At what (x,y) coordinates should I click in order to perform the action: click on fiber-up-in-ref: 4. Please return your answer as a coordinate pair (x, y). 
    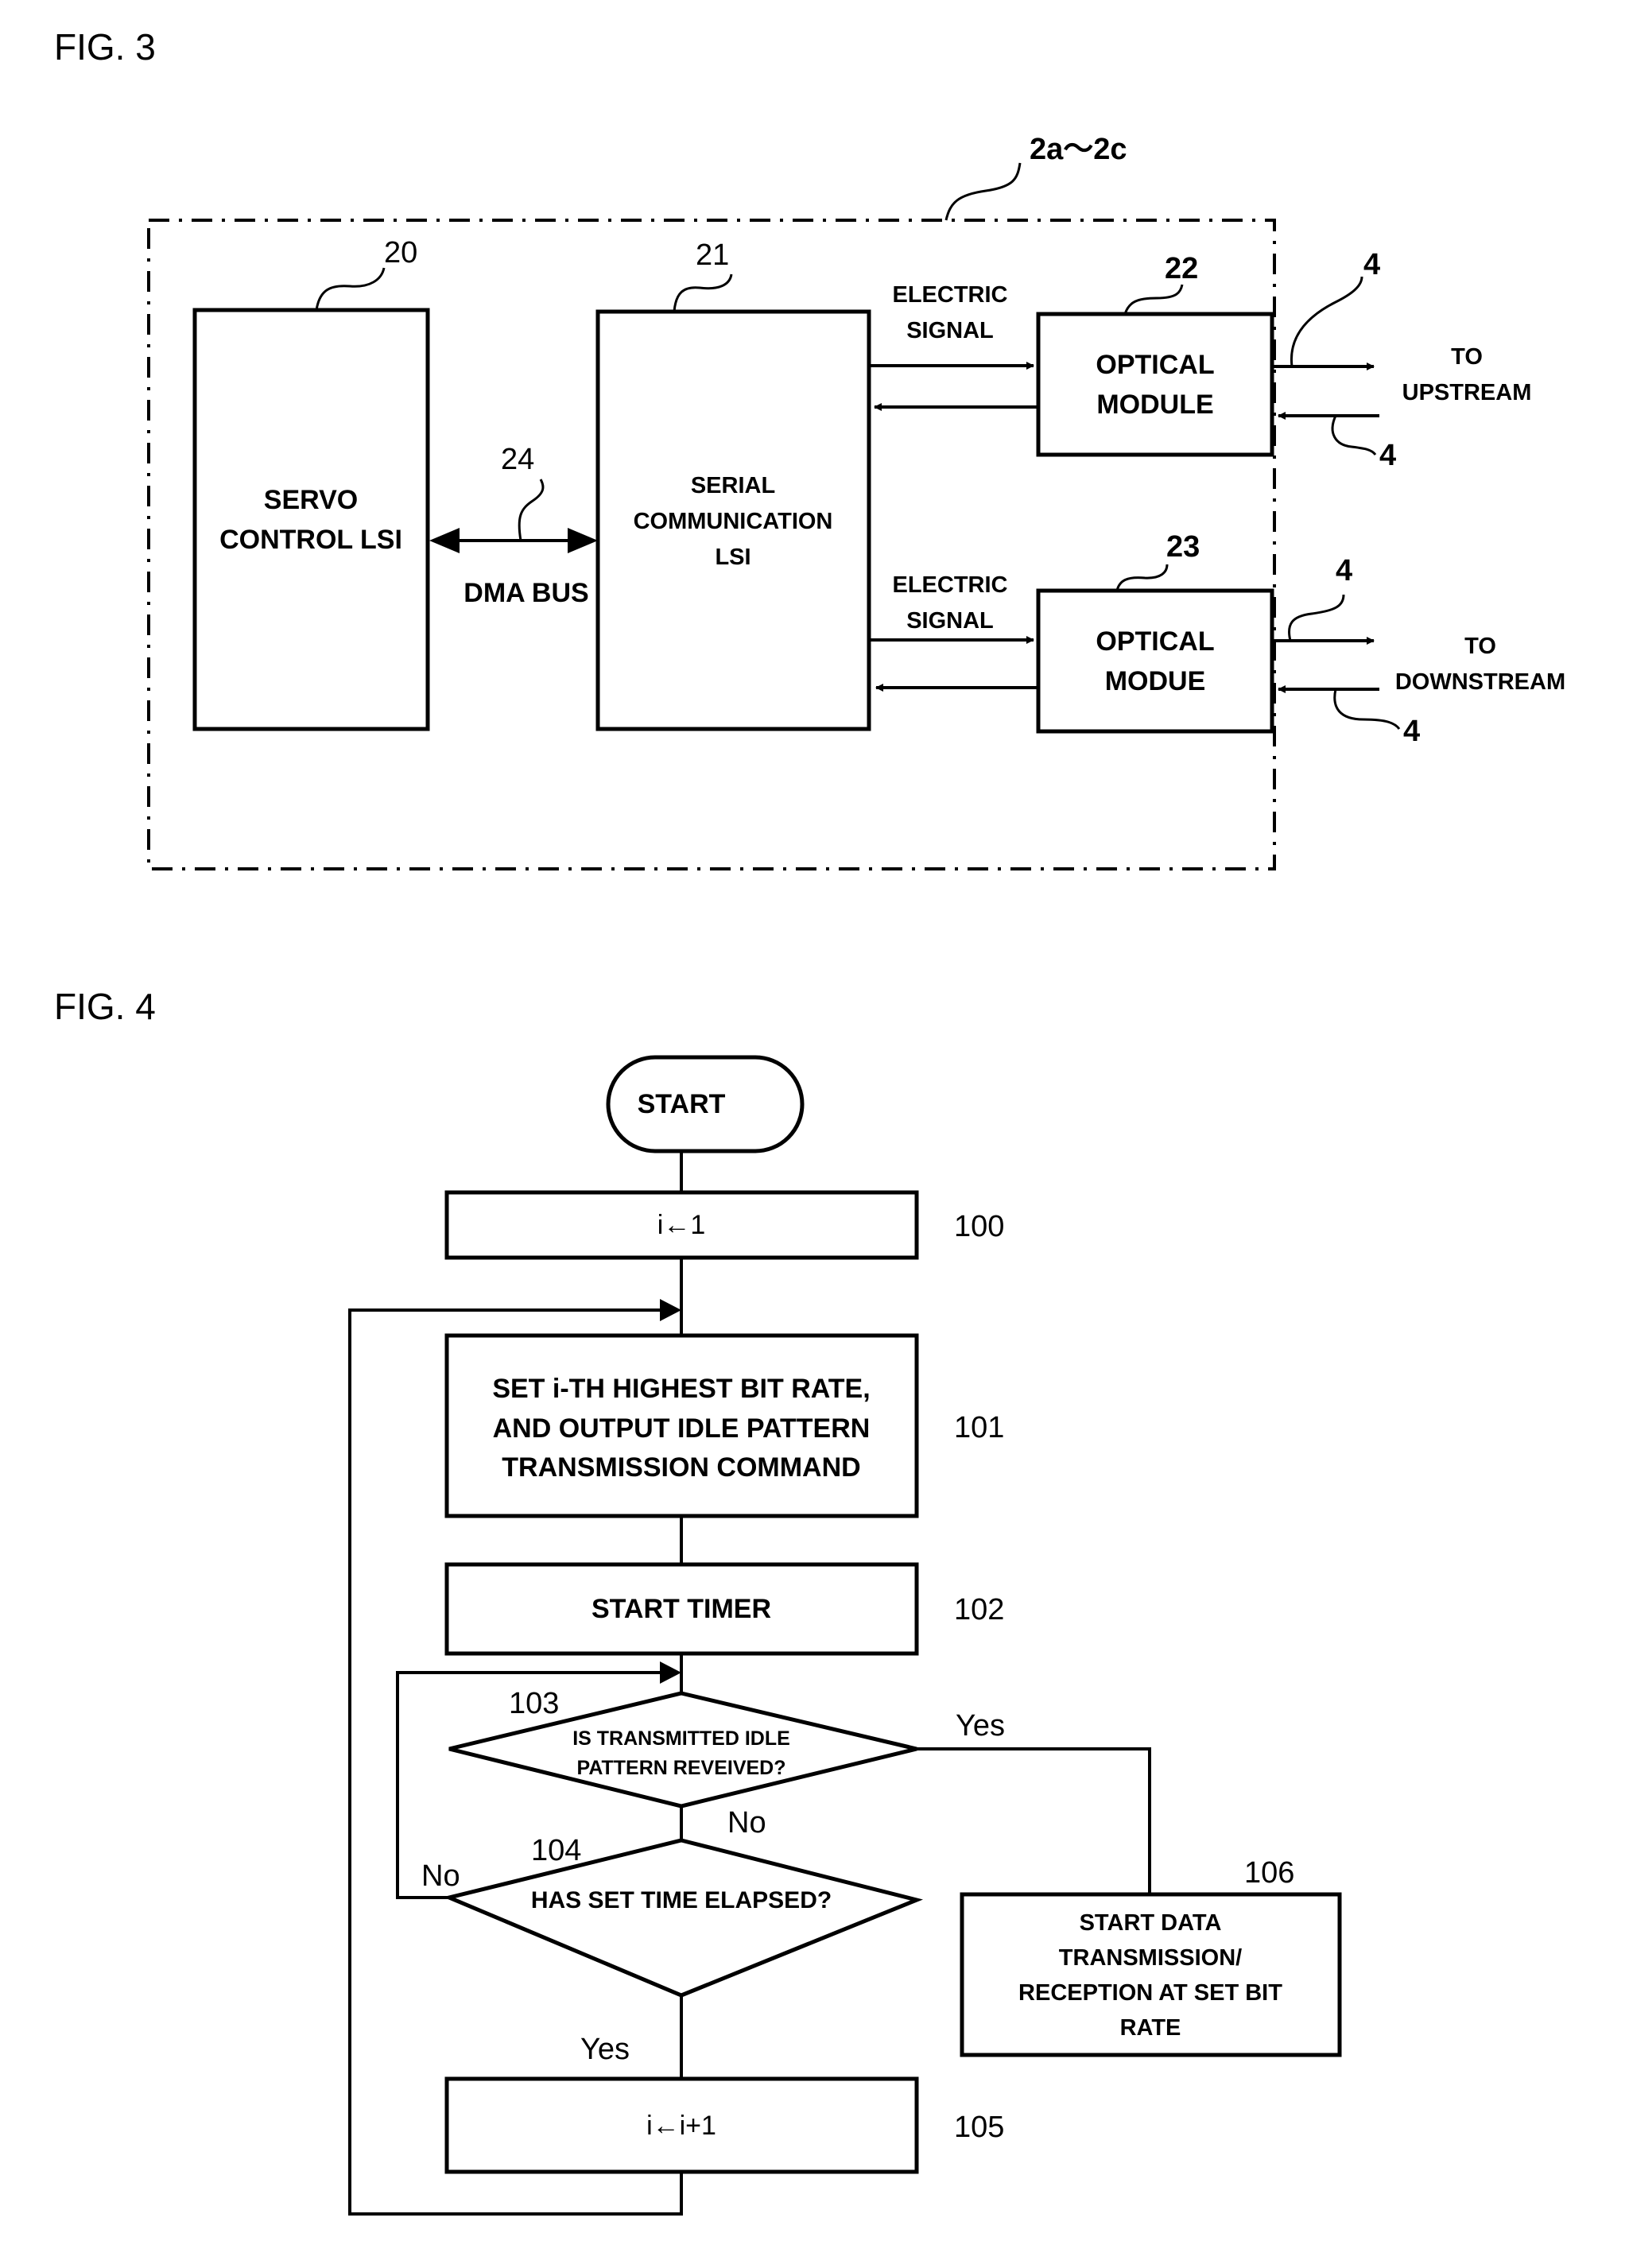
    Looking at the image, I should click on (1387, 456).